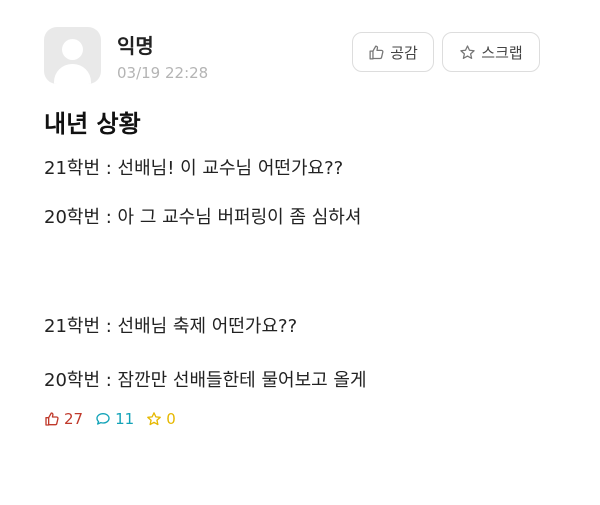  I want to click on like-button: 공감, so click(393, 52).